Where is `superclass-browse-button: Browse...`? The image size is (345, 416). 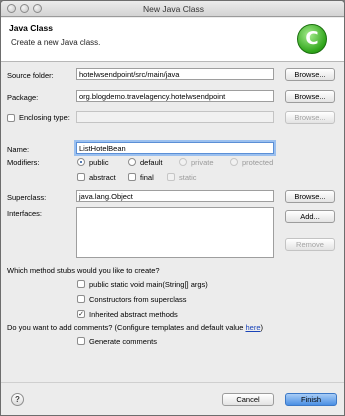 superclass-browse-button: Browse... is located at coordinates (310, 196).